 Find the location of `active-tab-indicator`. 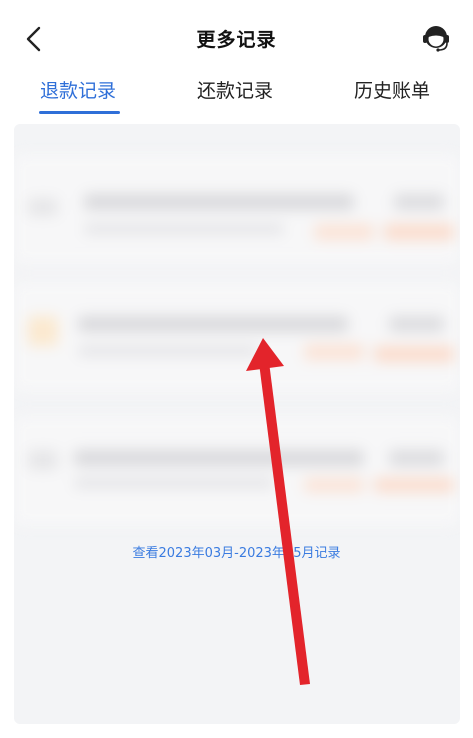

active-tab-indicator is located at coordinates (79, 112).